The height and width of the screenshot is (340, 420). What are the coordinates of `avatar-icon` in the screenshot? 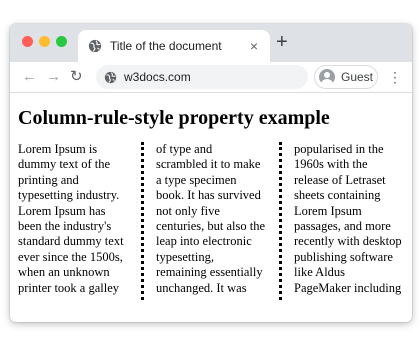 It's located at (327, 77).